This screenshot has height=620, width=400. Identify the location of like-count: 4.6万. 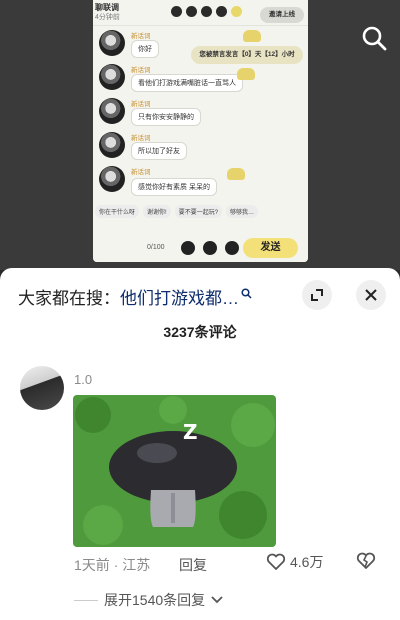
(307, 562).